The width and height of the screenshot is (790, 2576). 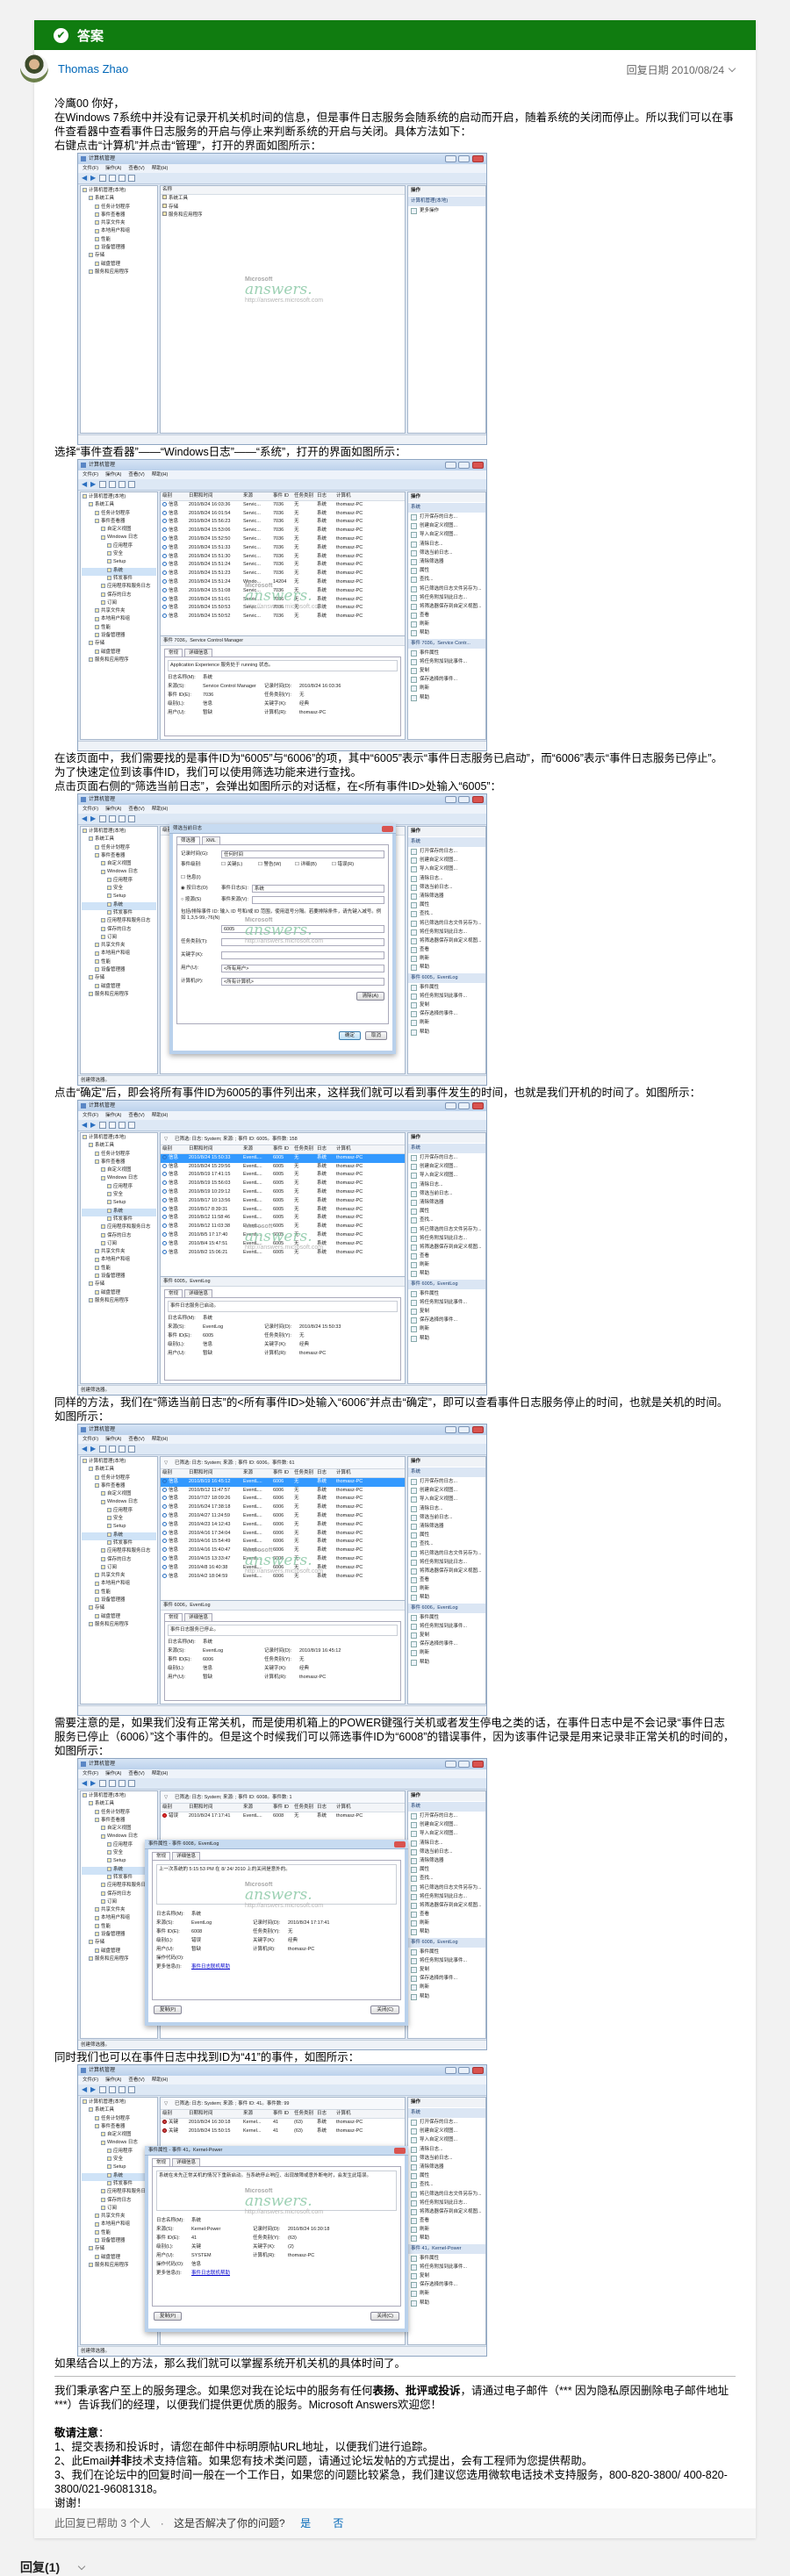 I want to click on forward-arrow-icon: ▶, so click(x=93, y=178).